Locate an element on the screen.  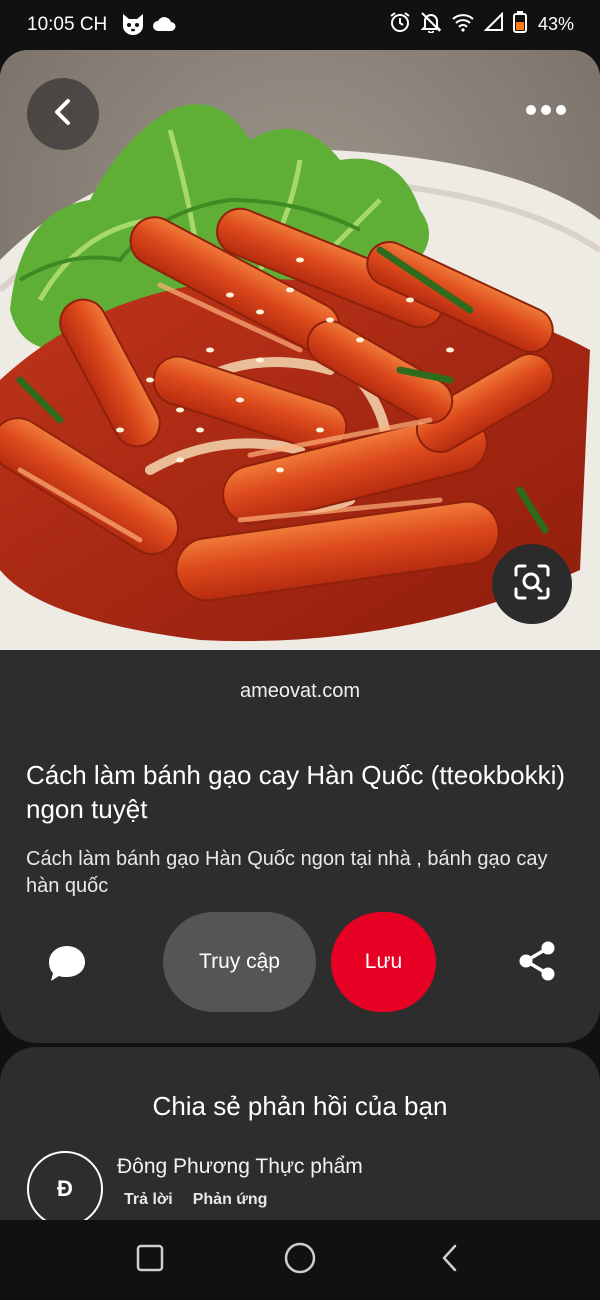
cat-face-icon is located at coordinates (133, 26).